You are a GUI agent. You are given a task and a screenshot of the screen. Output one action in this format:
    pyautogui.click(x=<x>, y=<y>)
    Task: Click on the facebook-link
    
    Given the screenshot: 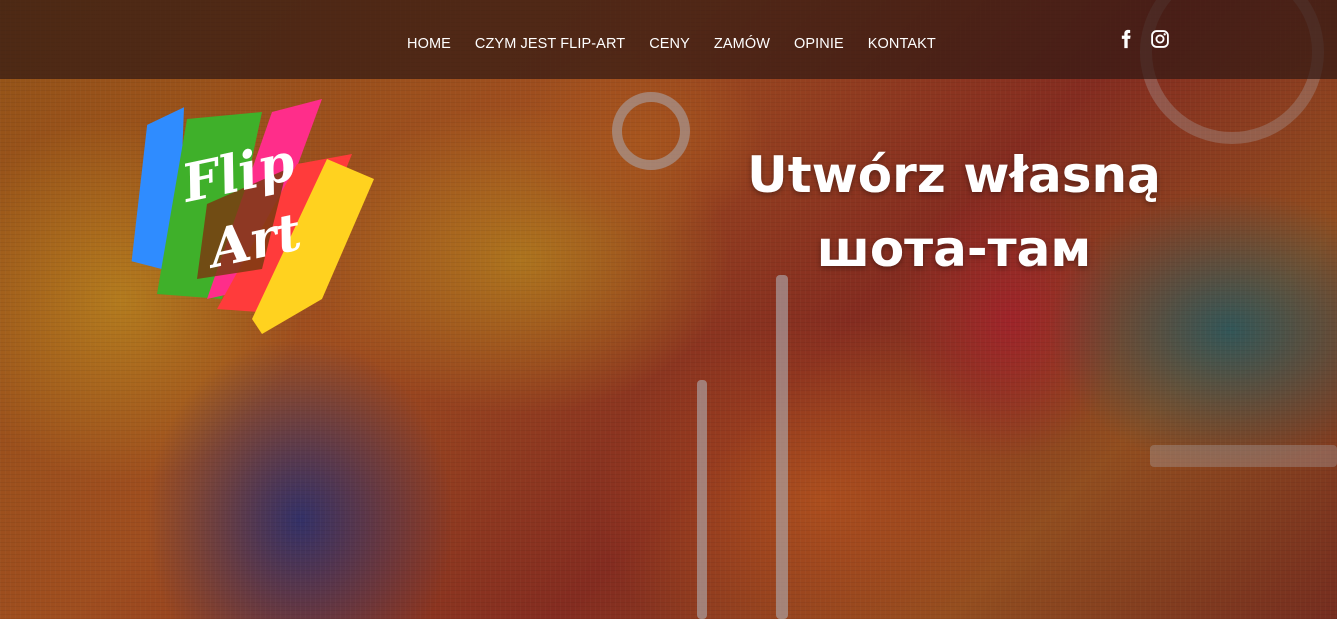 What is the action you would take?
    pyautogui.click(x=1126, y=39)
    